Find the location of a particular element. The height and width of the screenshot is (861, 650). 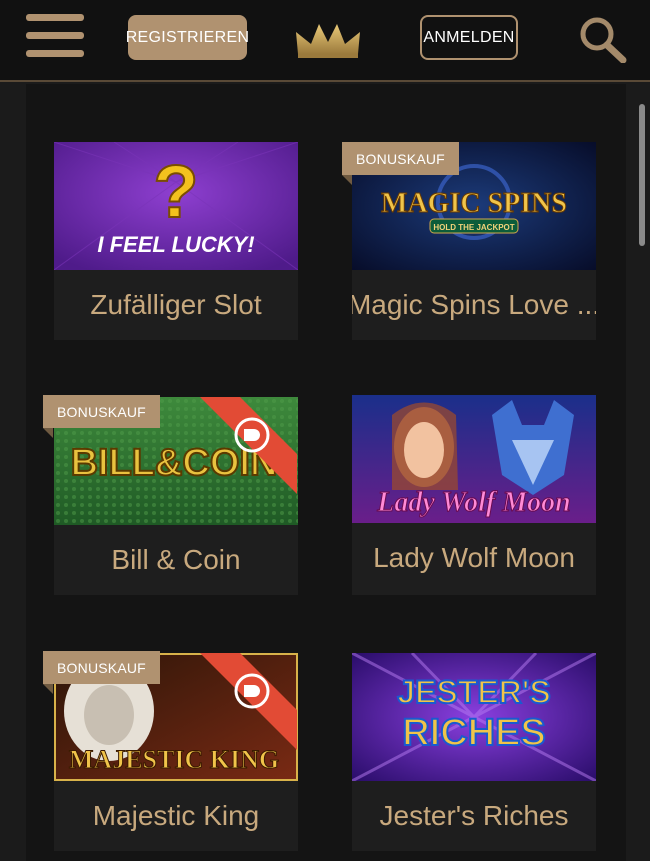

game-title: Zufälliger Slot is located at coordinates (176, 304).